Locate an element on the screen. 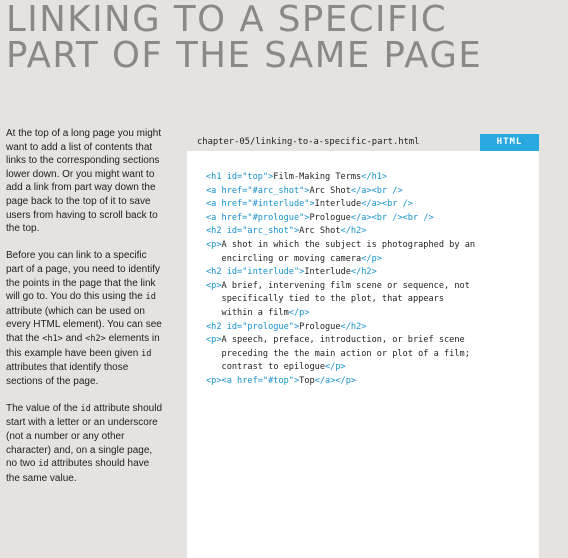 This screenshot has height=558, width=568. code-line: within a film</p> is located at coordinates (372, 314).